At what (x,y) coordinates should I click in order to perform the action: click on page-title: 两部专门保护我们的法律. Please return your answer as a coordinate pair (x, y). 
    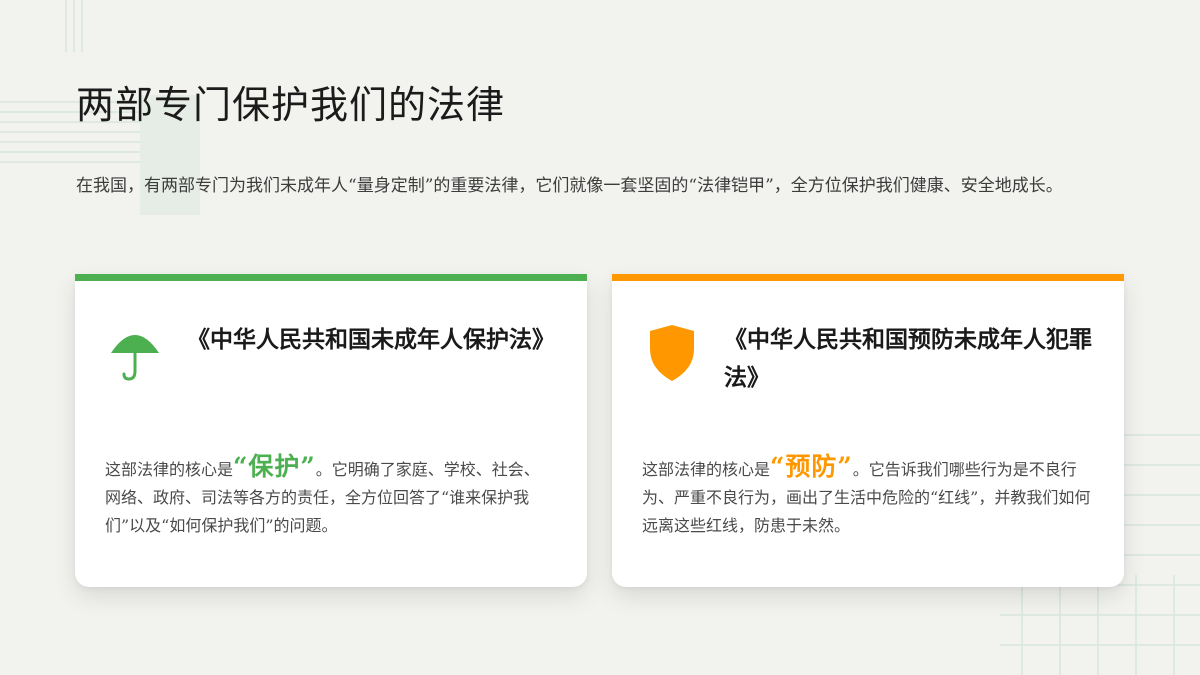
    Looking at the image, I should click on (291, 105).